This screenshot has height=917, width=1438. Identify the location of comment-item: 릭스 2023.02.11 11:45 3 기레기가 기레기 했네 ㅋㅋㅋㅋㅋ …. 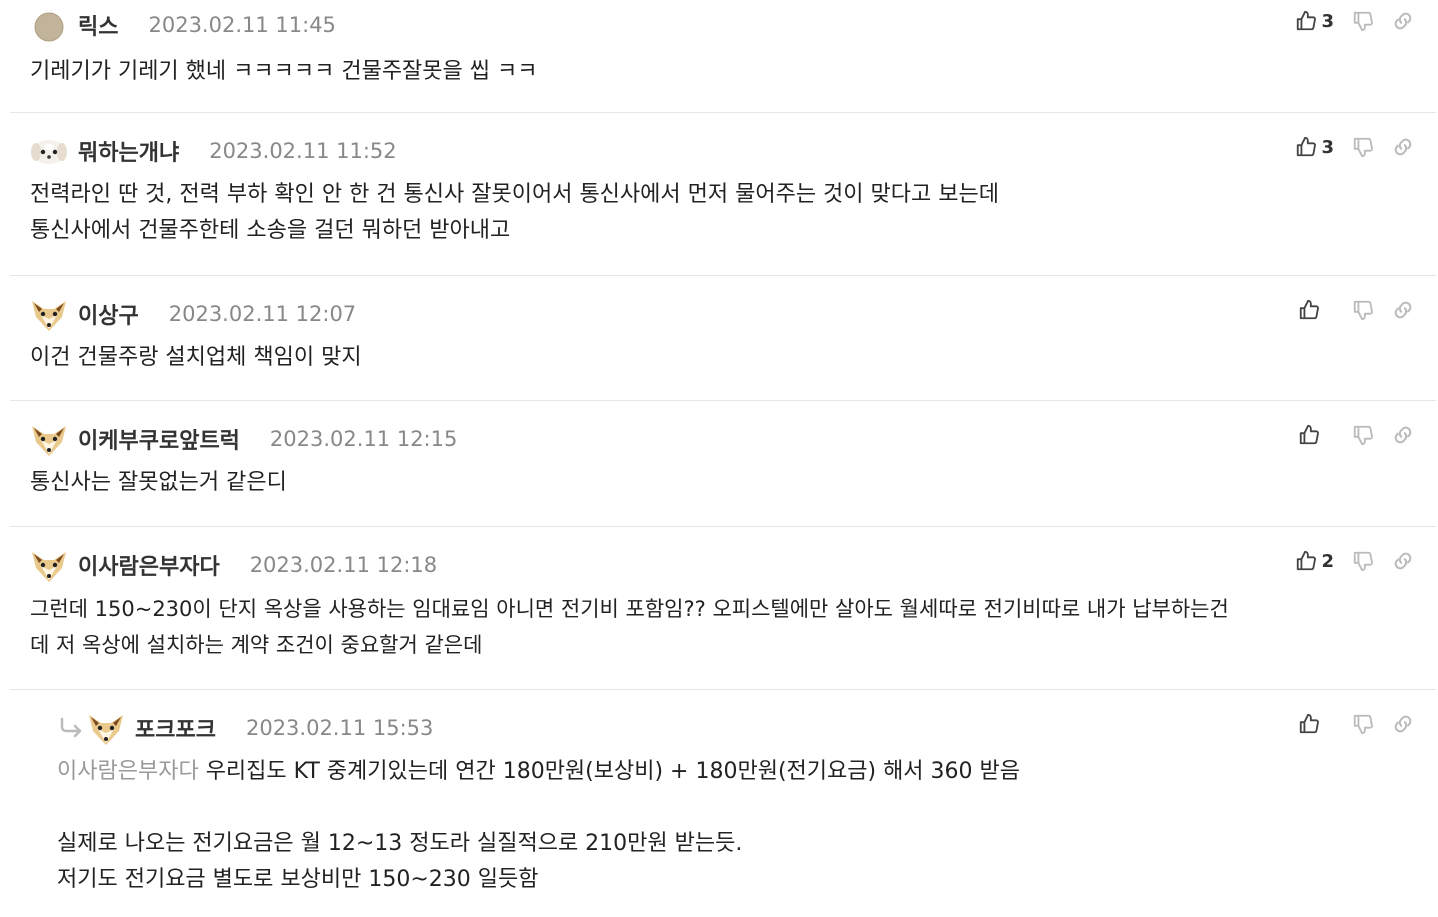
(723, 56).